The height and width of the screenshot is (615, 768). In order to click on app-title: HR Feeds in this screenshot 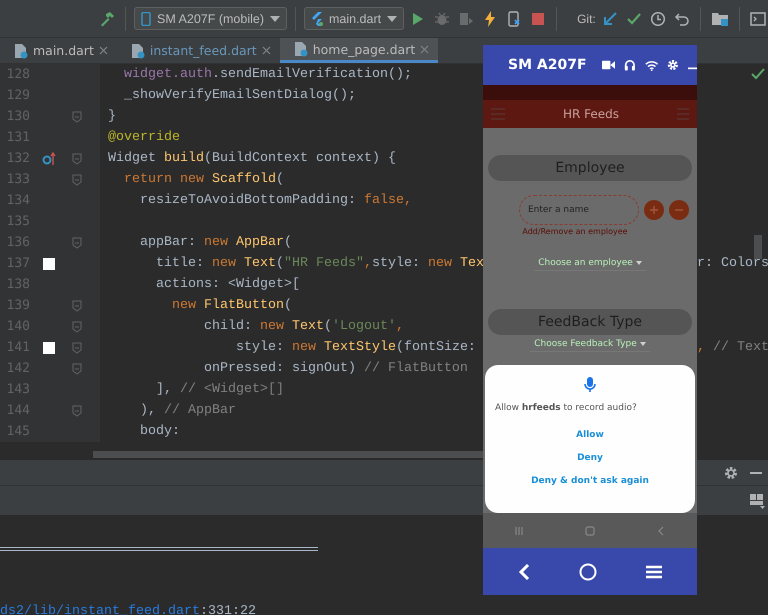, I will do `click(591, 114)`.